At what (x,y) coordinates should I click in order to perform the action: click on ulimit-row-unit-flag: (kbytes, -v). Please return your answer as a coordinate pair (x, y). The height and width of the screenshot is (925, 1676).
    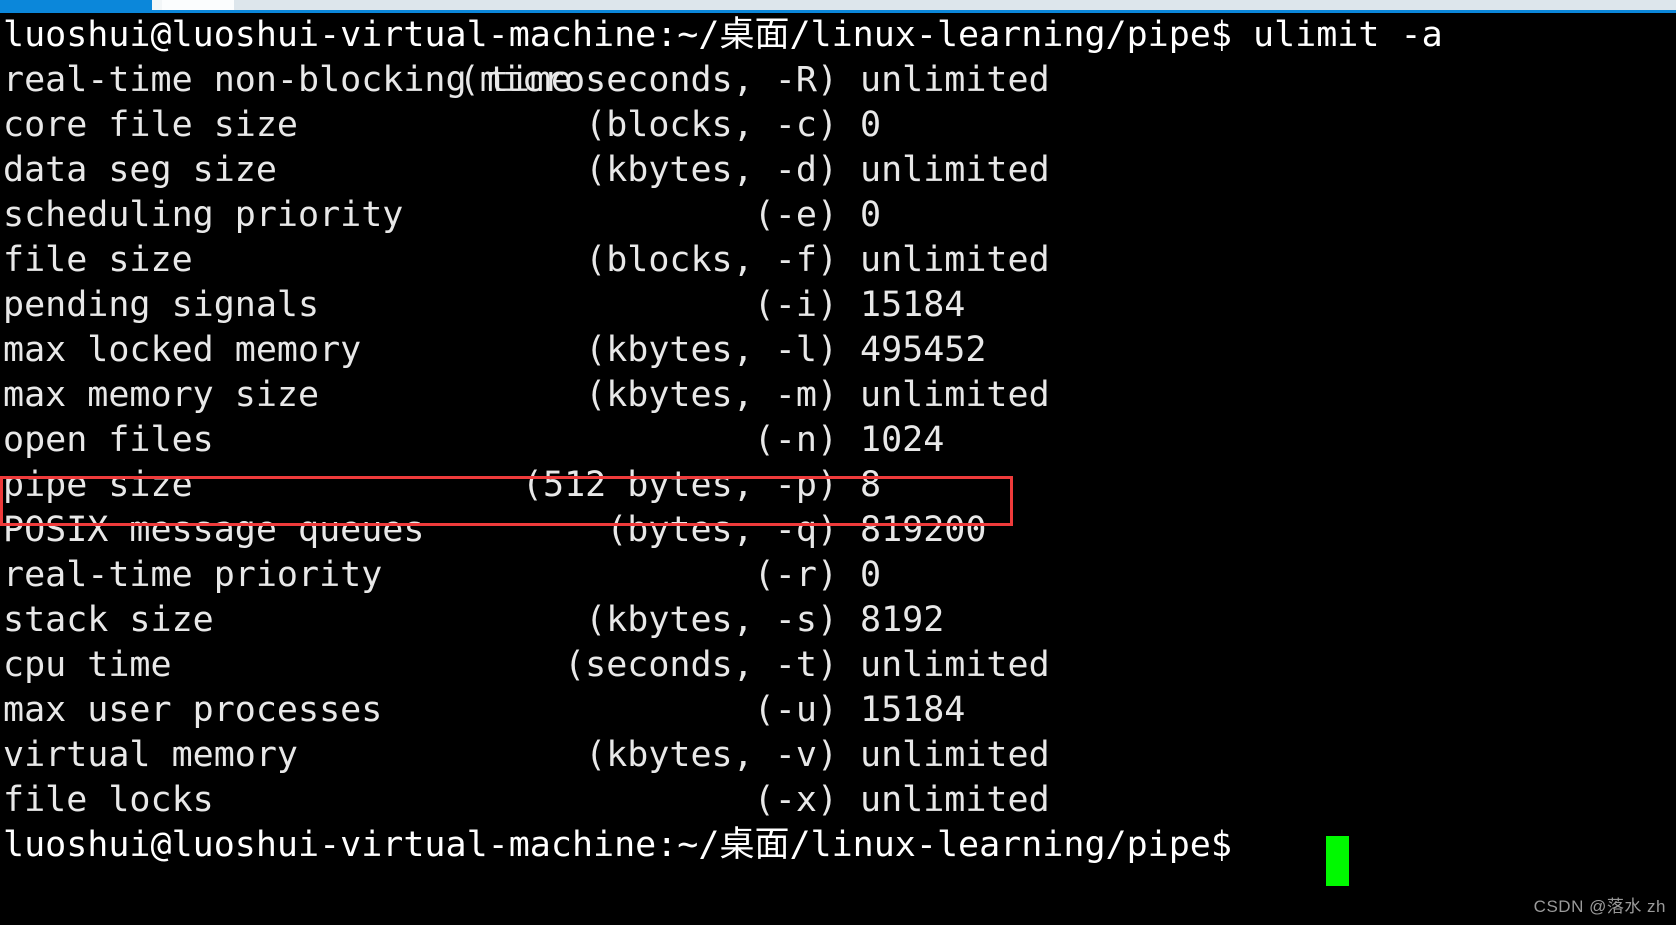
    Looking at the image, I should click on (711, 755).